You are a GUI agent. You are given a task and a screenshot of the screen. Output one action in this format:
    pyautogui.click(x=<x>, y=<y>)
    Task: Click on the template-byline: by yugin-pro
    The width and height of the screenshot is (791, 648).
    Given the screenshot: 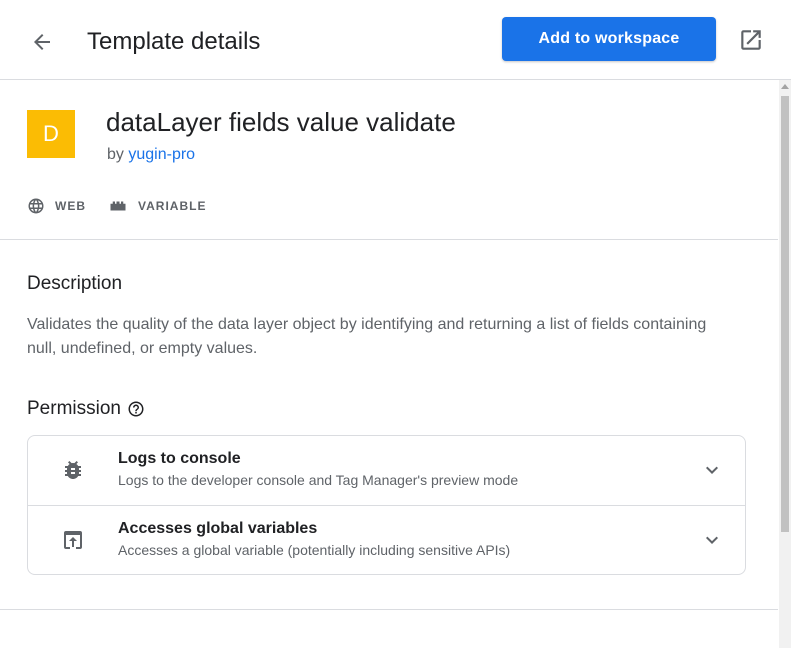 What is the action you would take?
    pyautogui.click(x=151, y=155)
    